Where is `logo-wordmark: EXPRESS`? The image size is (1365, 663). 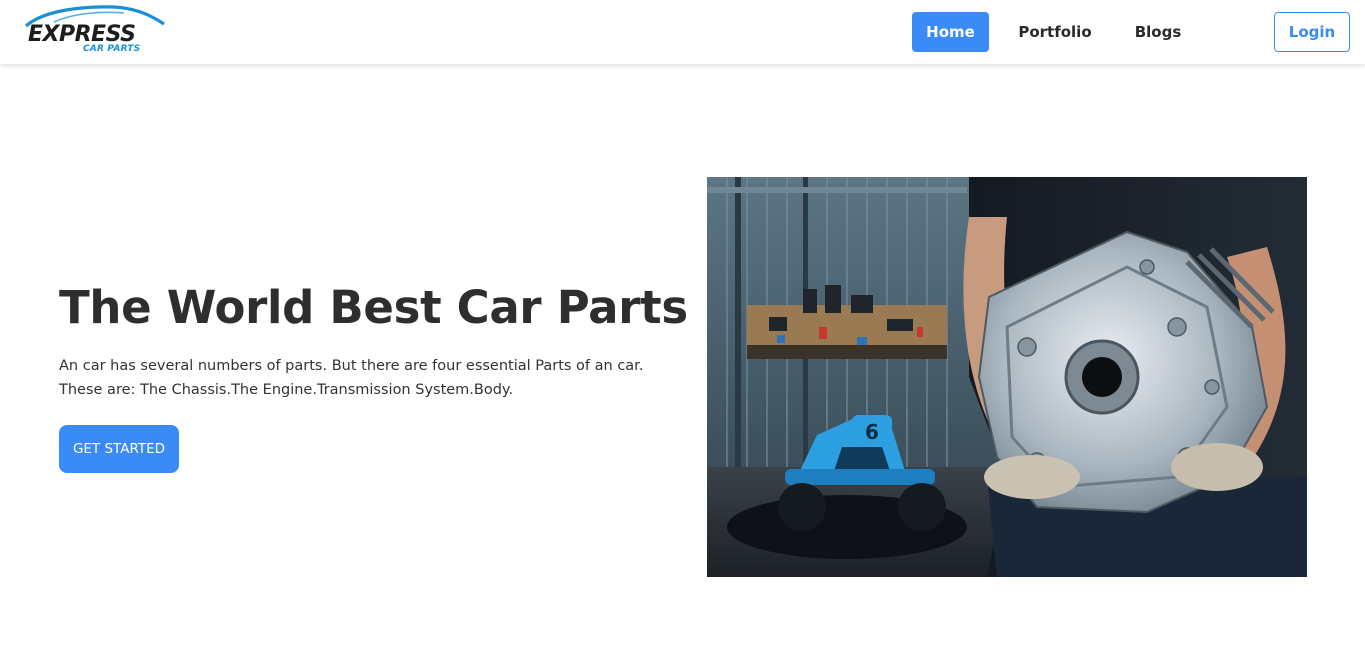 logo-wordmark: EXPRESS is located at coordinates (82, 34).